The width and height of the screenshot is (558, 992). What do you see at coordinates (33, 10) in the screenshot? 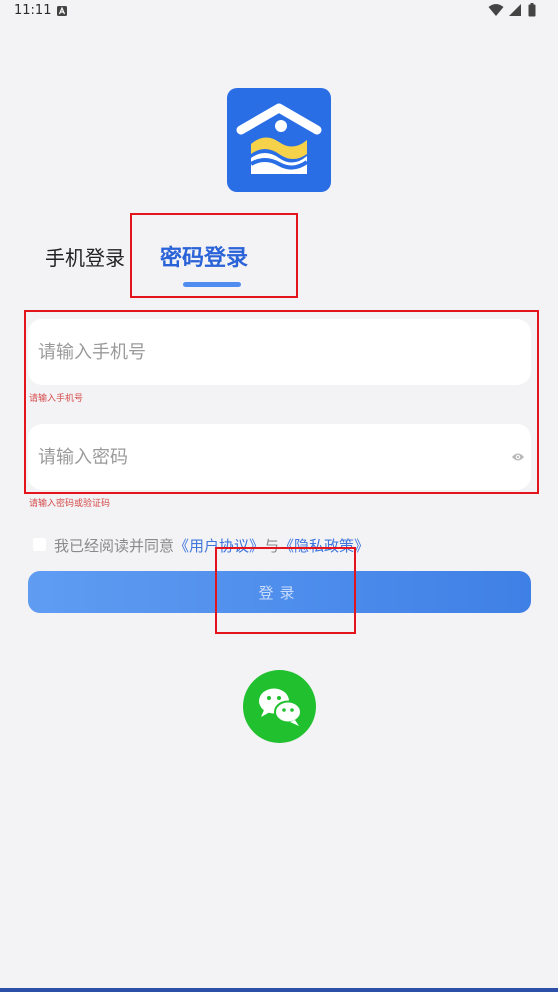
I see `status-time: 11:11` at bounding box center [33, 10].